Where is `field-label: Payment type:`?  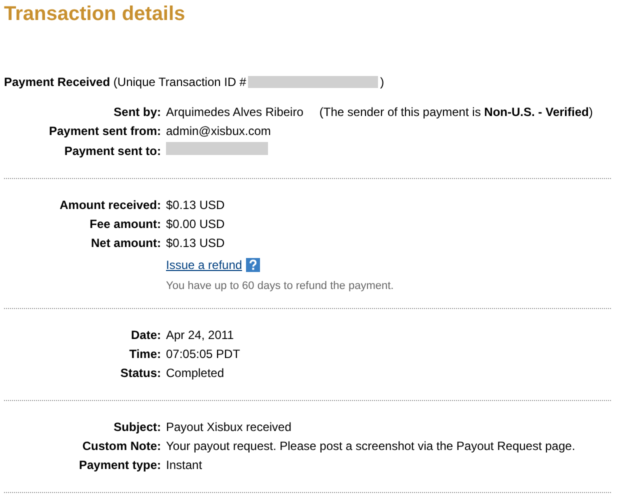 field-label: Payment type: is located at coordinates (119, 465).